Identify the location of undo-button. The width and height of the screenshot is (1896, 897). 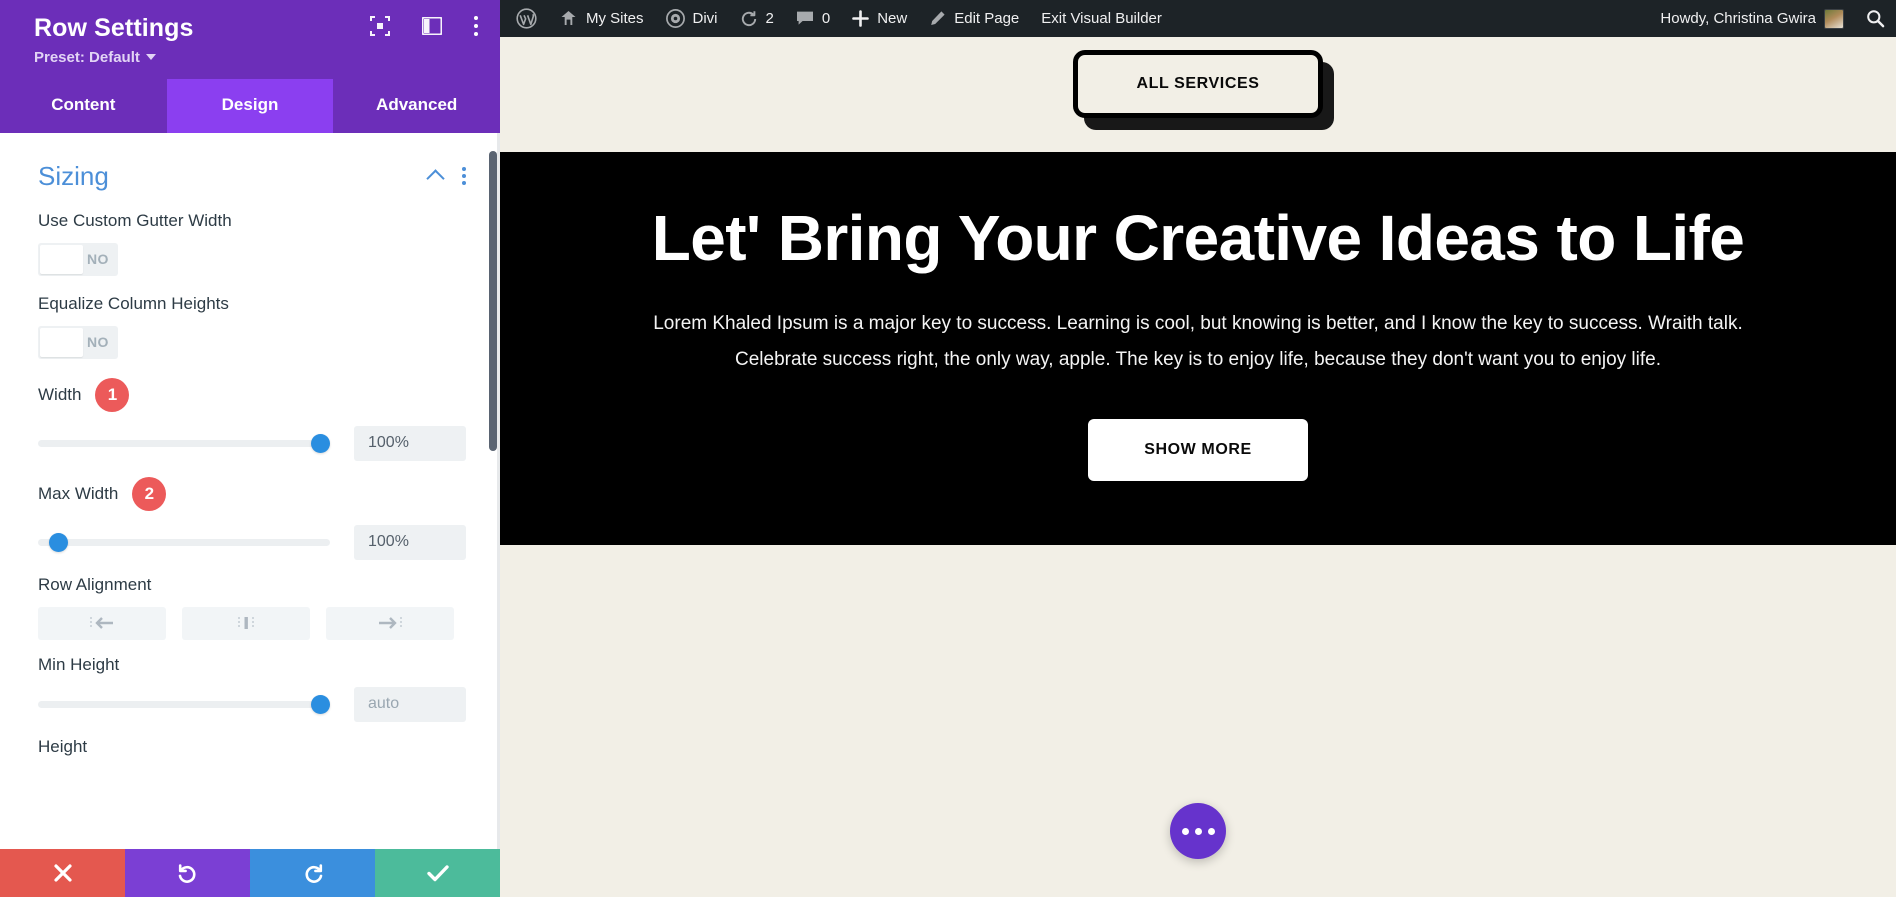
(187, 873).